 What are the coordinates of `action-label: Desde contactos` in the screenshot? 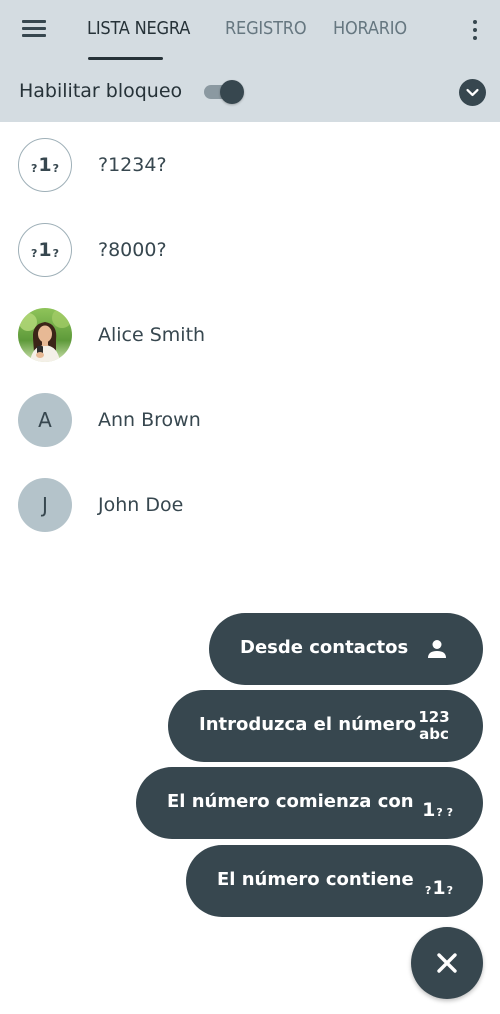 It's located at (324, 647).